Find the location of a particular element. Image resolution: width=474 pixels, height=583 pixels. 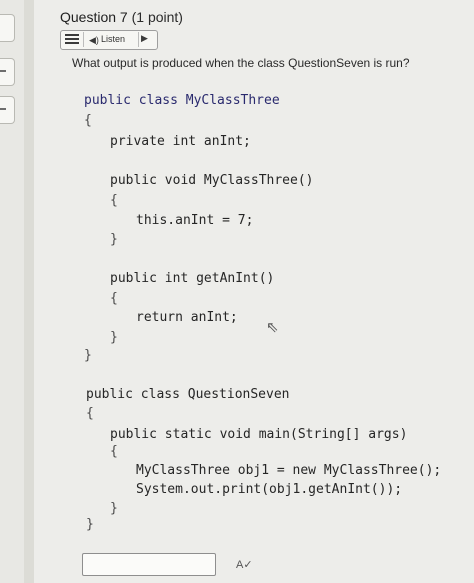

answer-input is located at coordinates (149, 564).